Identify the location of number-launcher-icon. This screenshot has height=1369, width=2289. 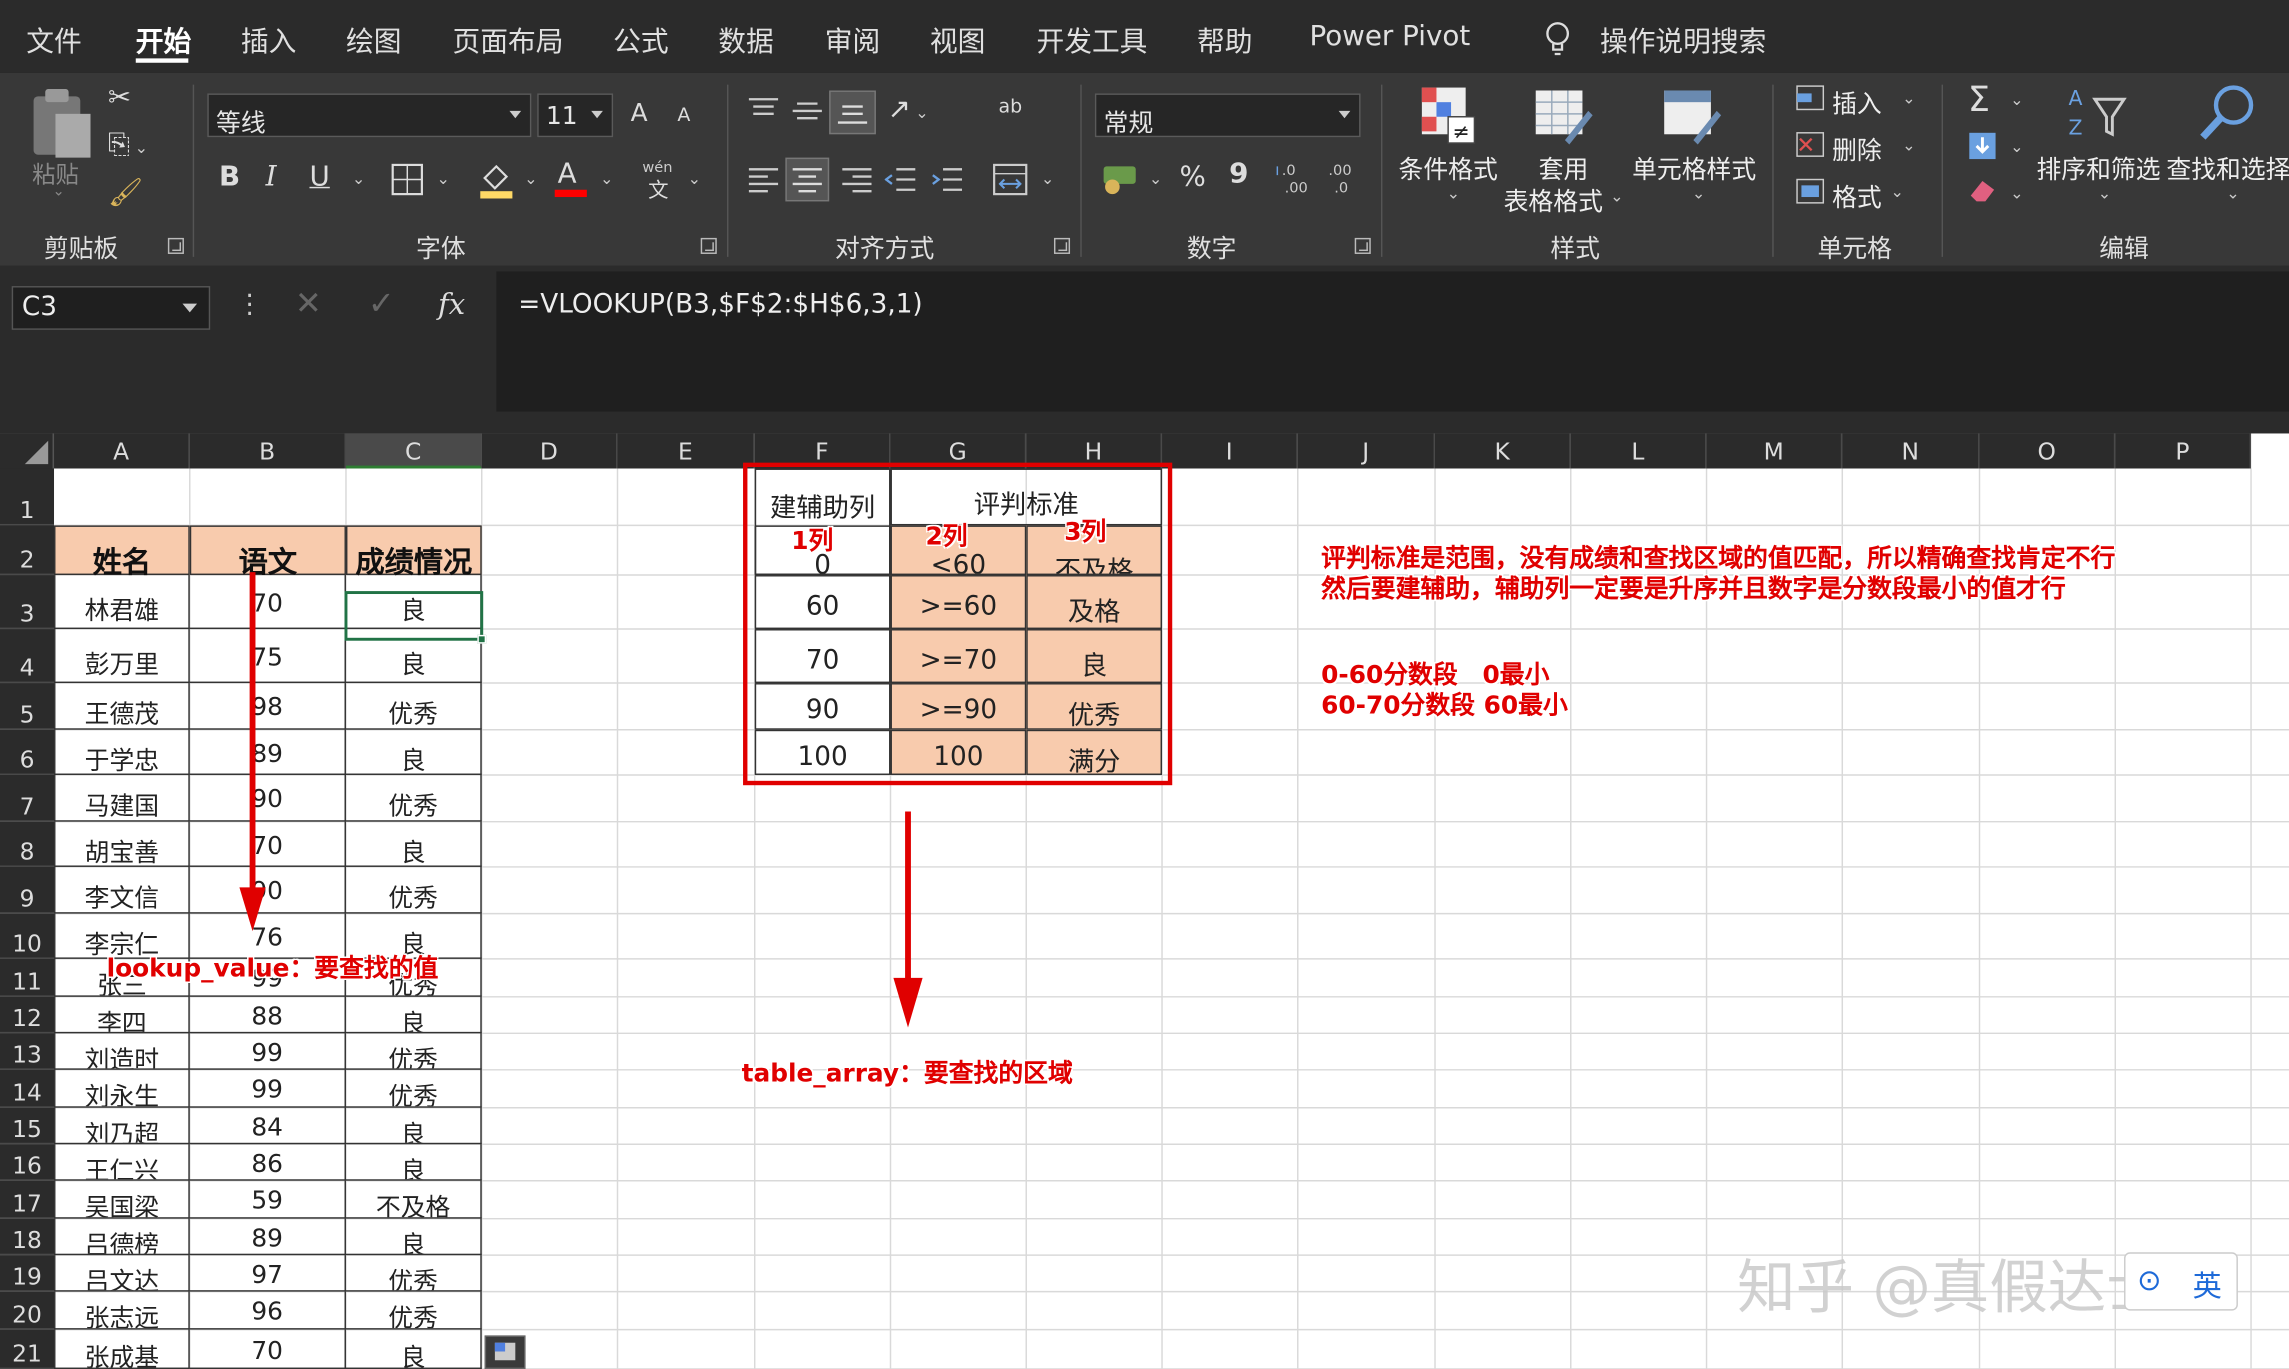
(1362, 245).